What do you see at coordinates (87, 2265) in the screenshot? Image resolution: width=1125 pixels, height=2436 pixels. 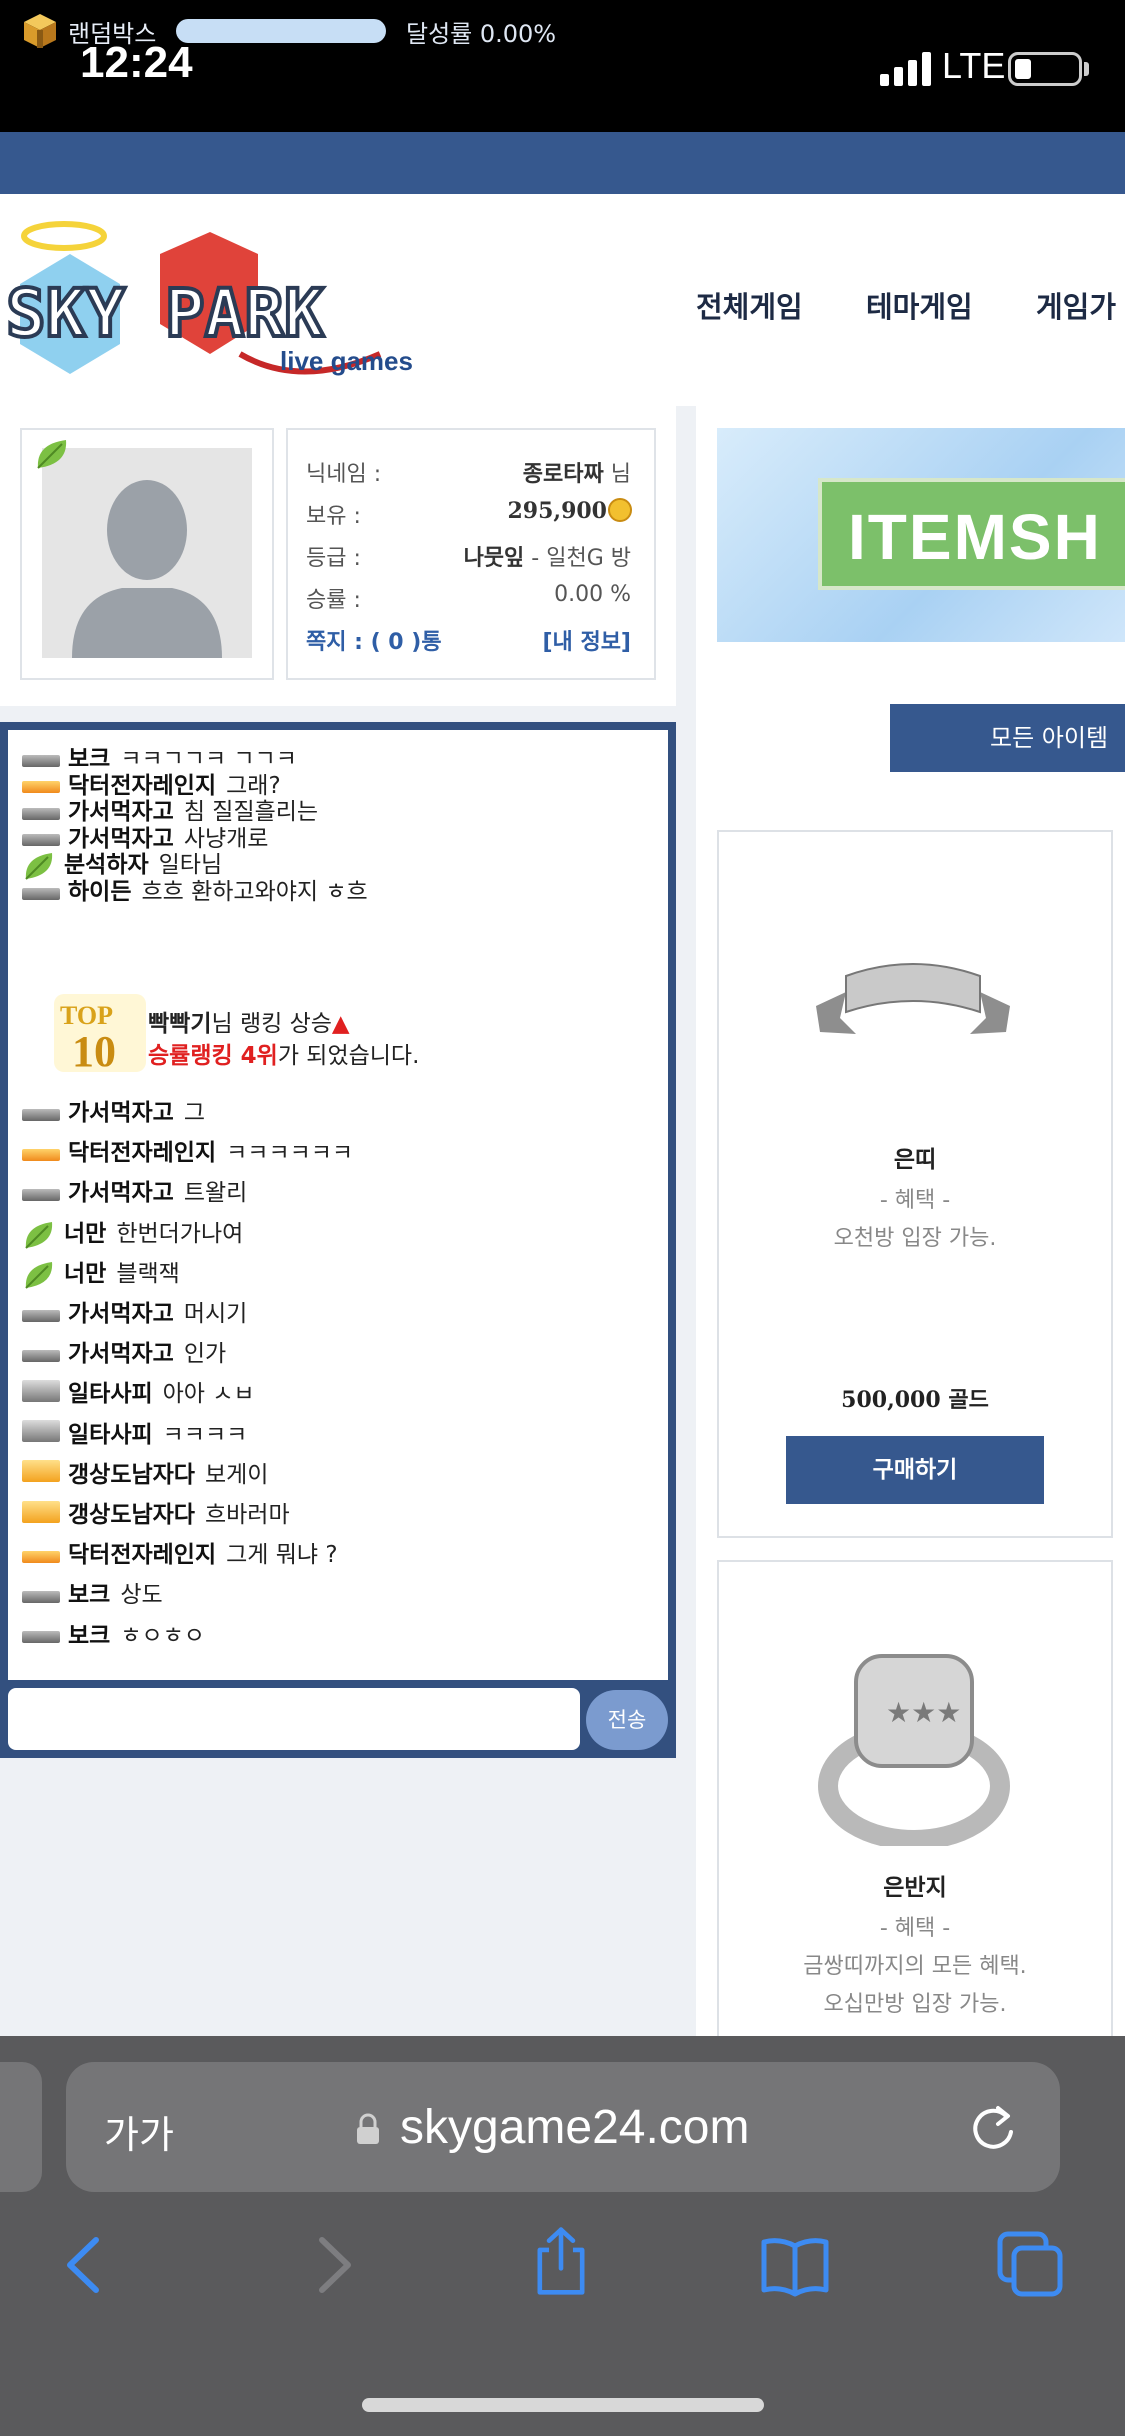 I see `back-icon` at bounding box center [87, 2265].